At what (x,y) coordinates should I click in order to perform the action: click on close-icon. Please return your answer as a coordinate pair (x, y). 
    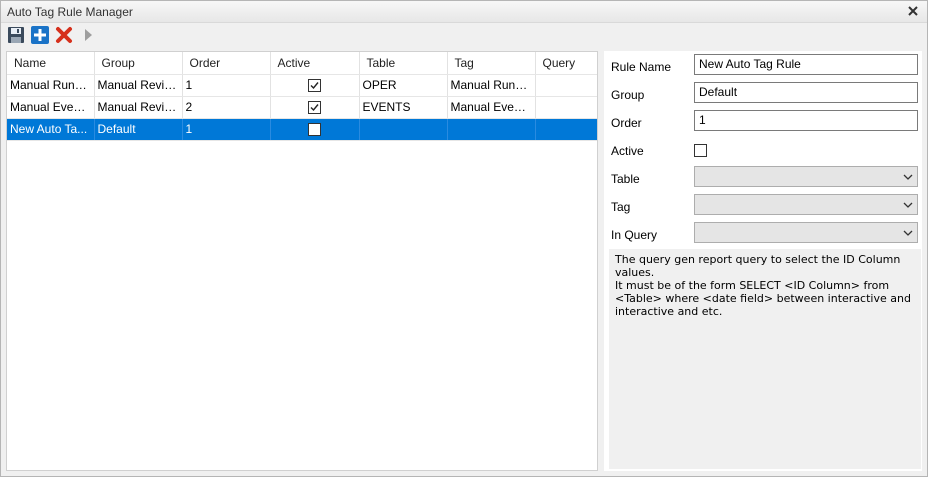
    Looking at the image, I should click on (913, 11).